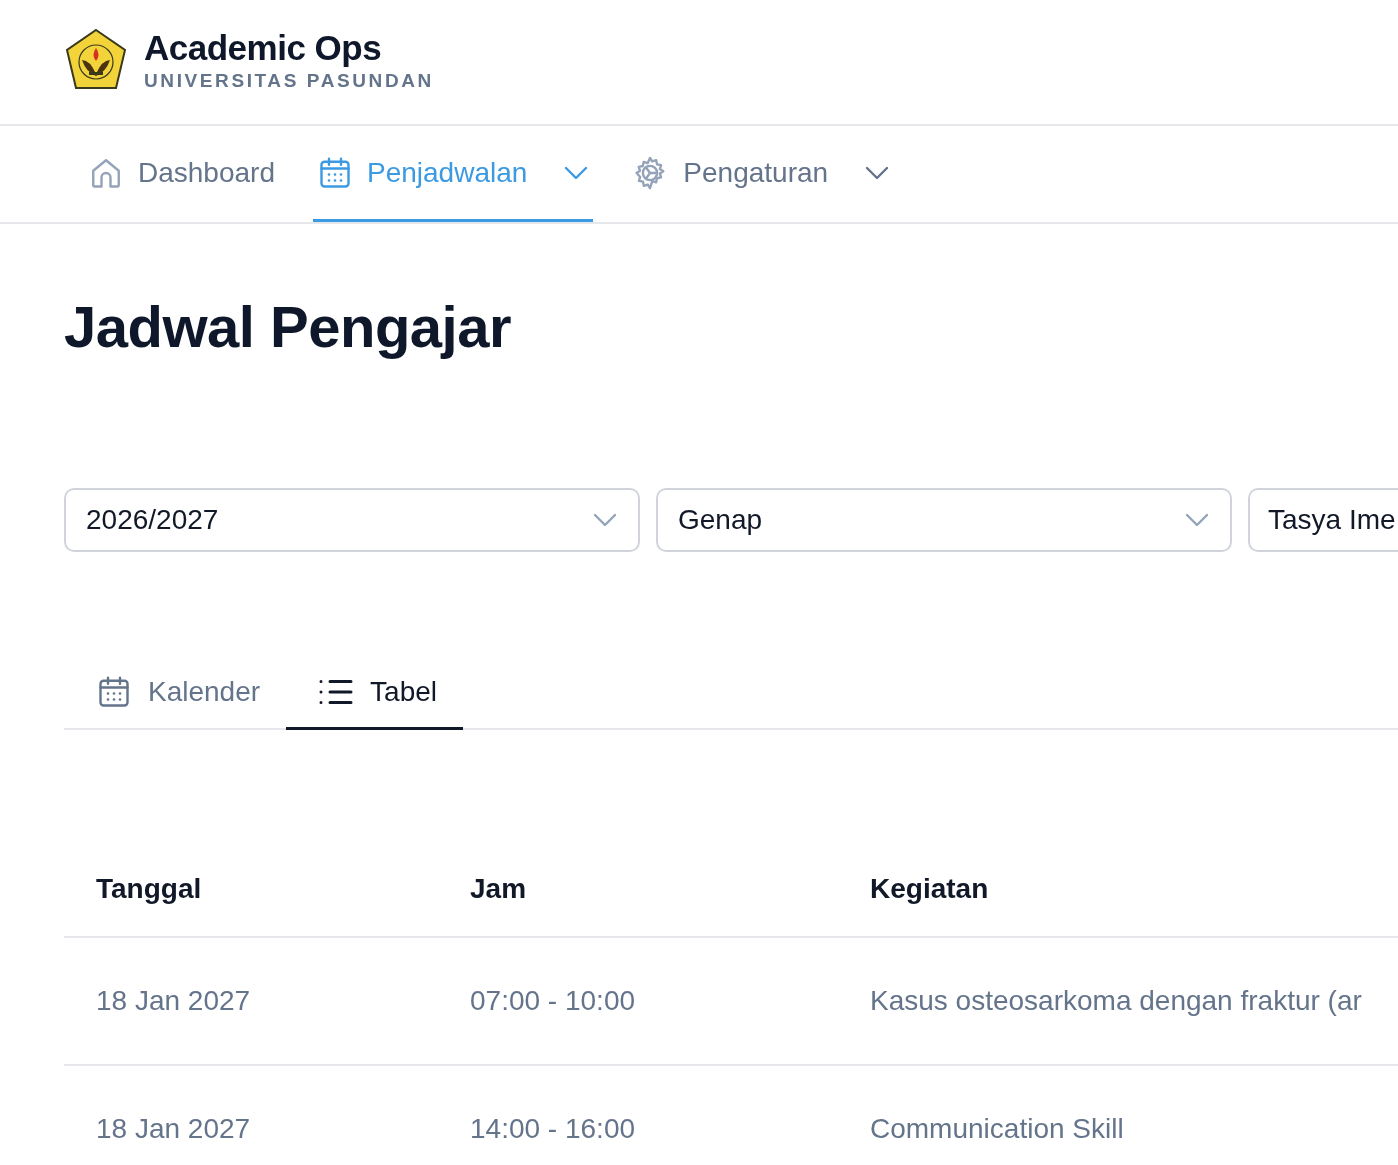  Describe the element at coordinates (289, 81) in the screenshot. I see `university-name: UNIVERSITAS PASUNDAN` at that location.